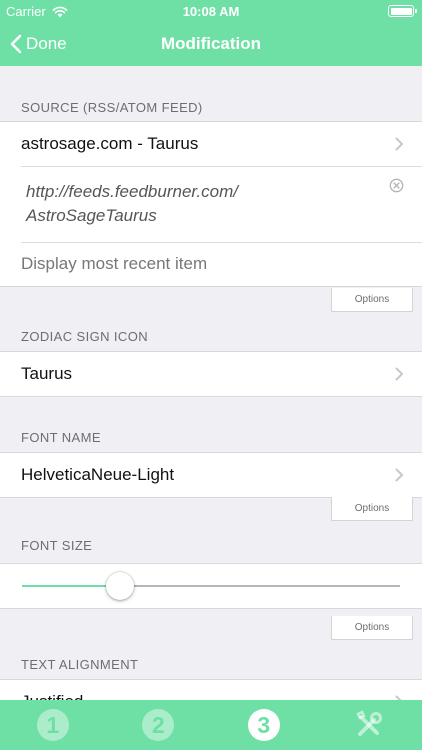  I want to click on zodiac-cell: Taurus, so click(211, 374).